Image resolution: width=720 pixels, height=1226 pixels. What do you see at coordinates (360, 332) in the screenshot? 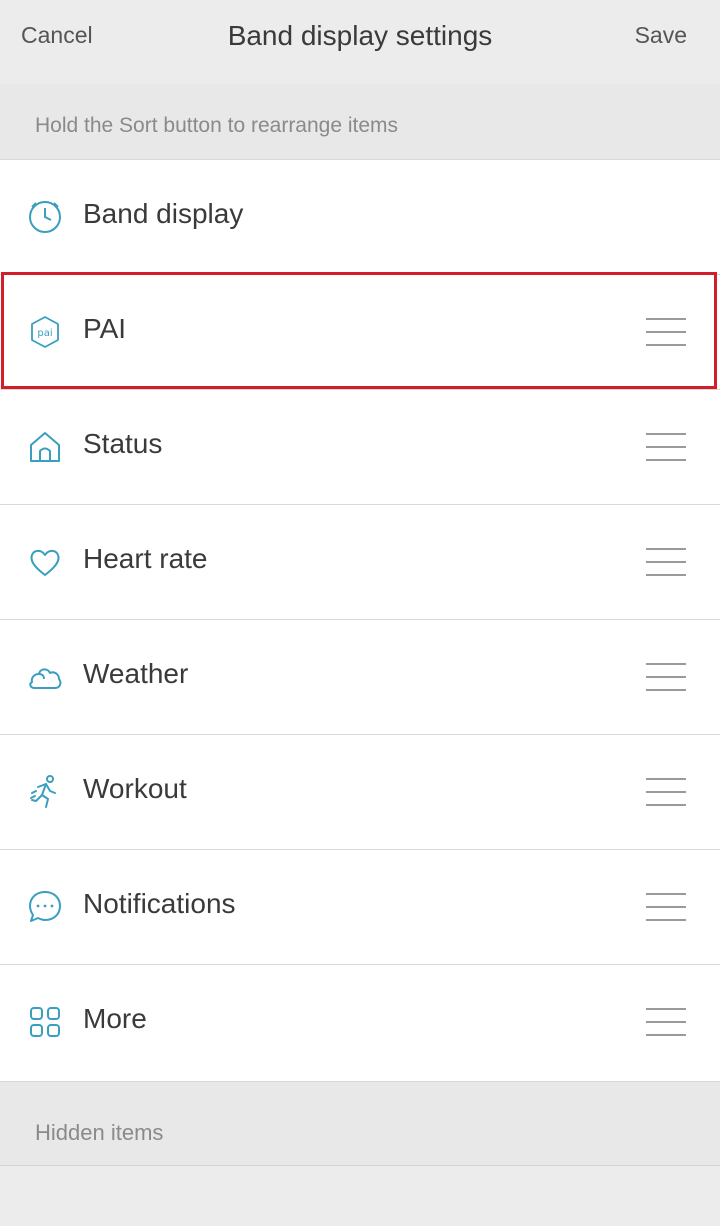
I see `list-item-pai: pai PAI` at bounding box center [360, 332].